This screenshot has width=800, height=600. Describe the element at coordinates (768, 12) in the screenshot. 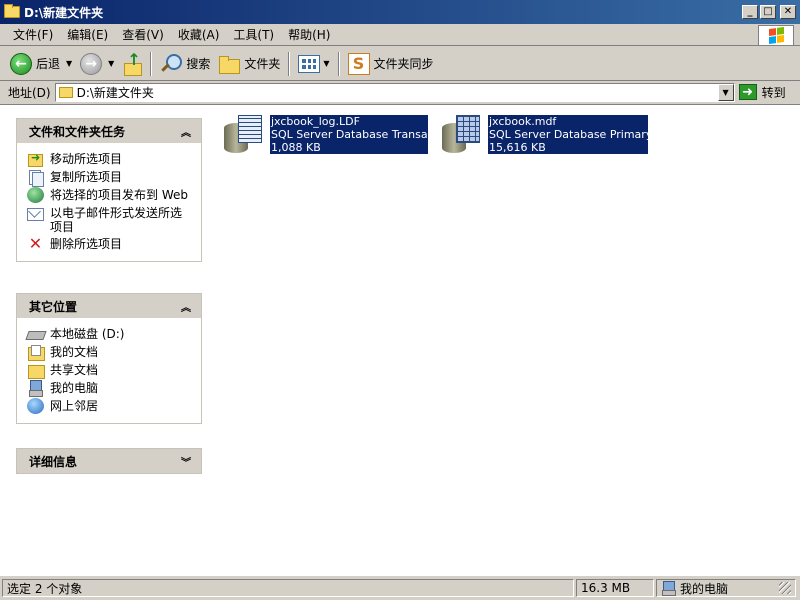

I see `maximize-button: □` at that location.